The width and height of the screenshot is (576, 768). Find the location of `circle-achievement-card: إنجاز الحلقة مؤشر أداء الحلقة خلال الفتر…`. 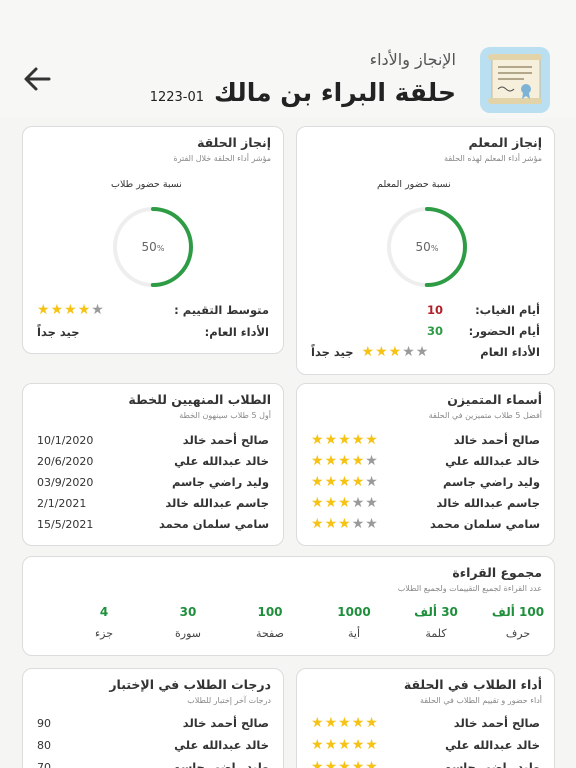

circle-achievement-card: إنجاز الحلقة مؤشر أداء الحلقة خلال الفتر… is located at coordinates (153, 240).